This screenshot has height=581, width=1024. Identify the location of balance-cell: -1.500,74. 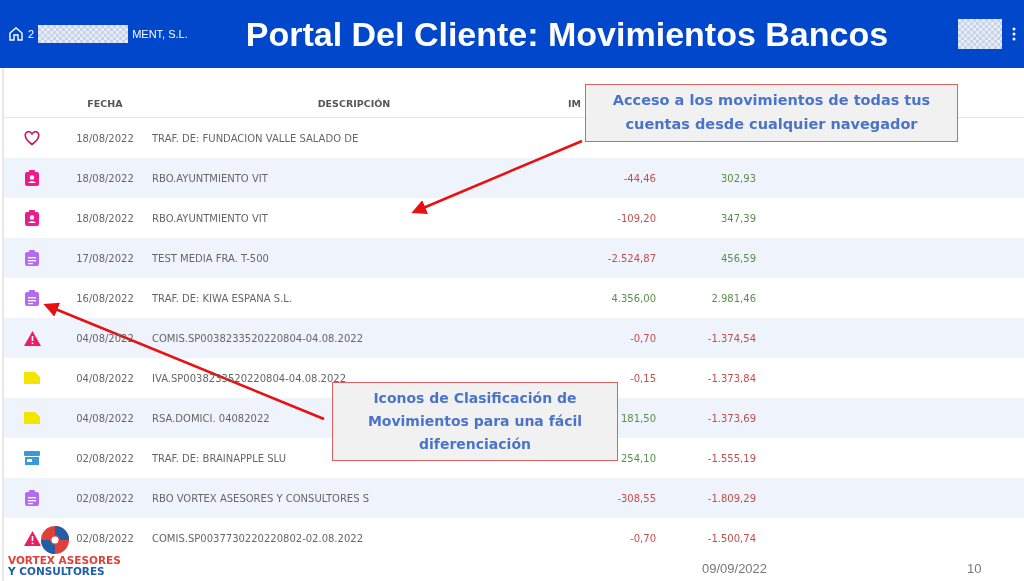
(731, 538).